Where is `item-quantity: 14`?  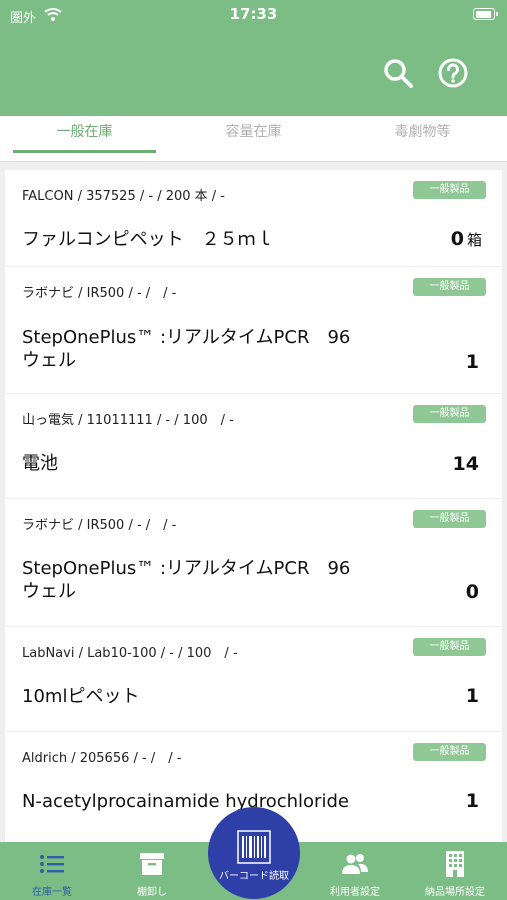
item-quantity: 14 is located at coordinates (467, 464).